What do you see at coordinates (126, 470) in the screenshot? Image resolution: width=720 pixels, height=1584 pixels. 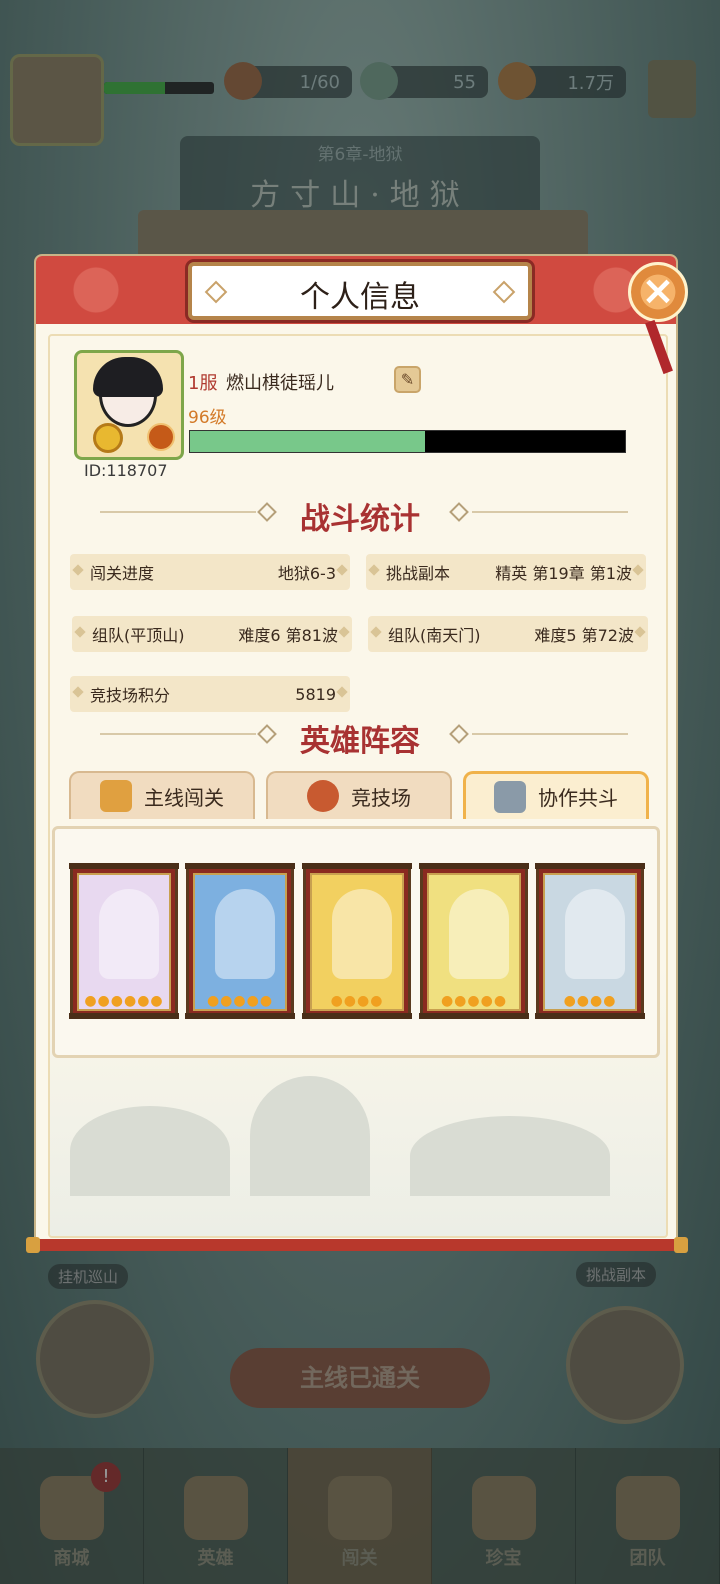 I see `user-id: ID:118707` at bounding box center [126, 470].